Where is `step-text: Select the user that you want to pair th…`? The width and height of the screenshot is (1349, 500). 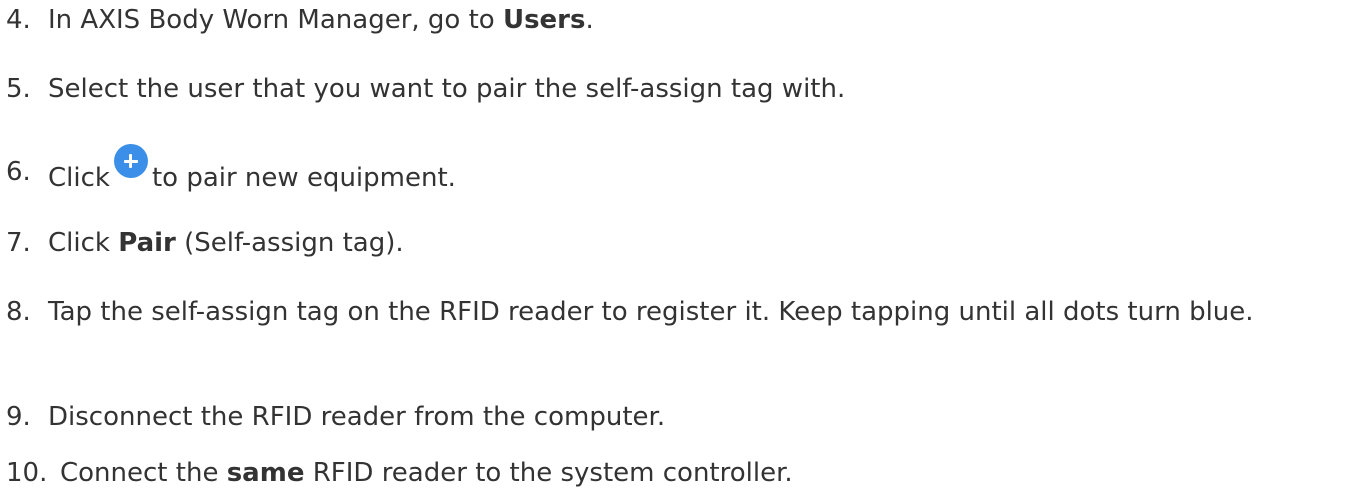 step-text: Select the user that you want to pair th… is located at coordinates (447, 89).